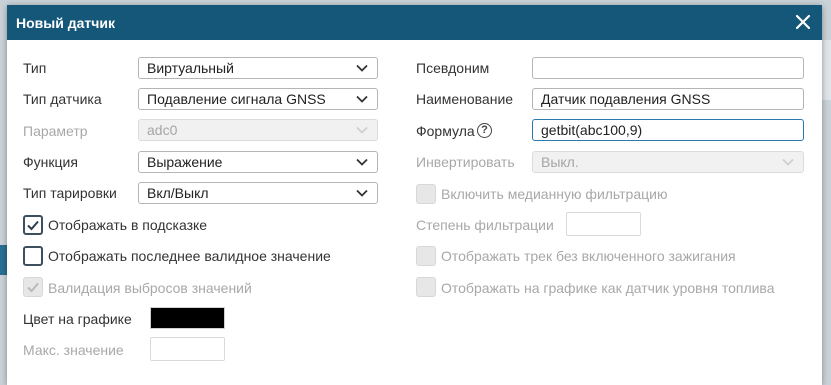 The image size is (831, 385). I want to click on outlier-validation-label: Валидация выбросов значений, so click(150, 288).